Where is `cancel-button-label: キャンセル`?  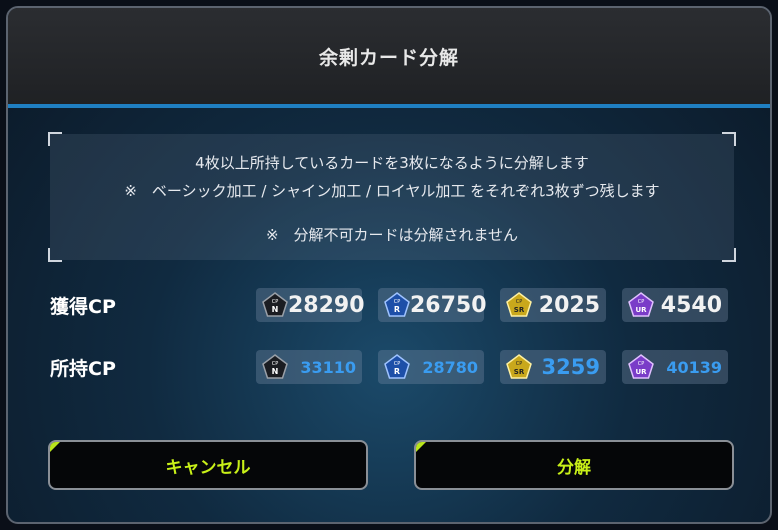
cancel-button-label: キャンセル is located at coordinates (208, 467).